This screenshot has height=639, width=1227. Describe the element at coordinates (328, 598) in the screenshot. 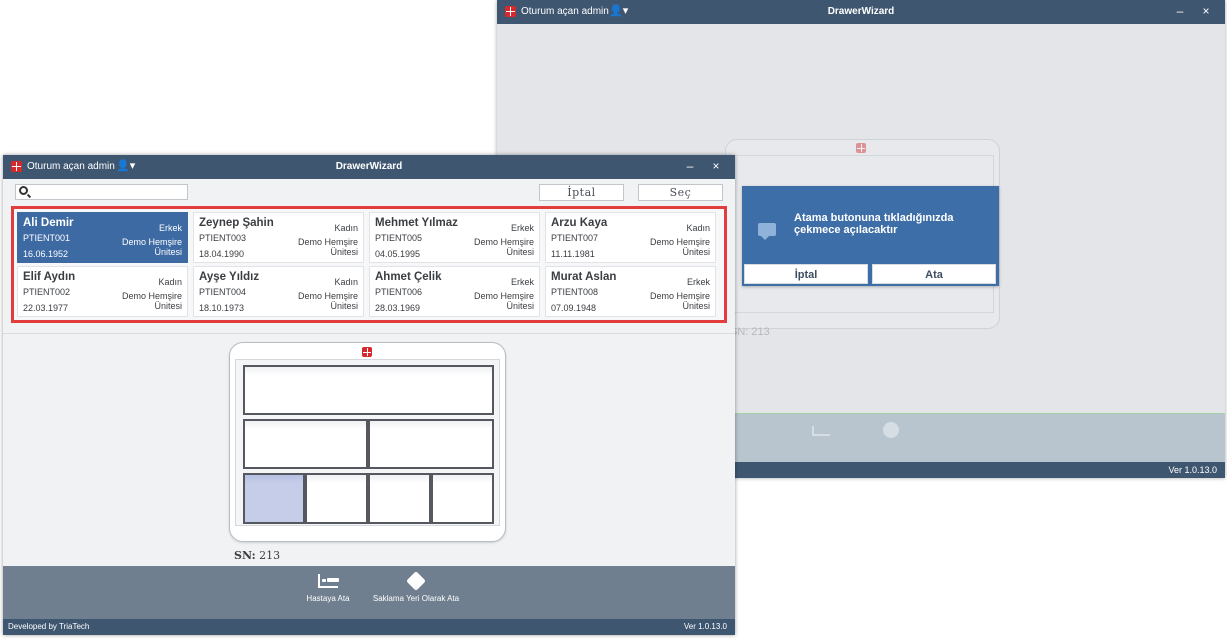

I see `assign-patient-label: Hastaya Ata` at that location.